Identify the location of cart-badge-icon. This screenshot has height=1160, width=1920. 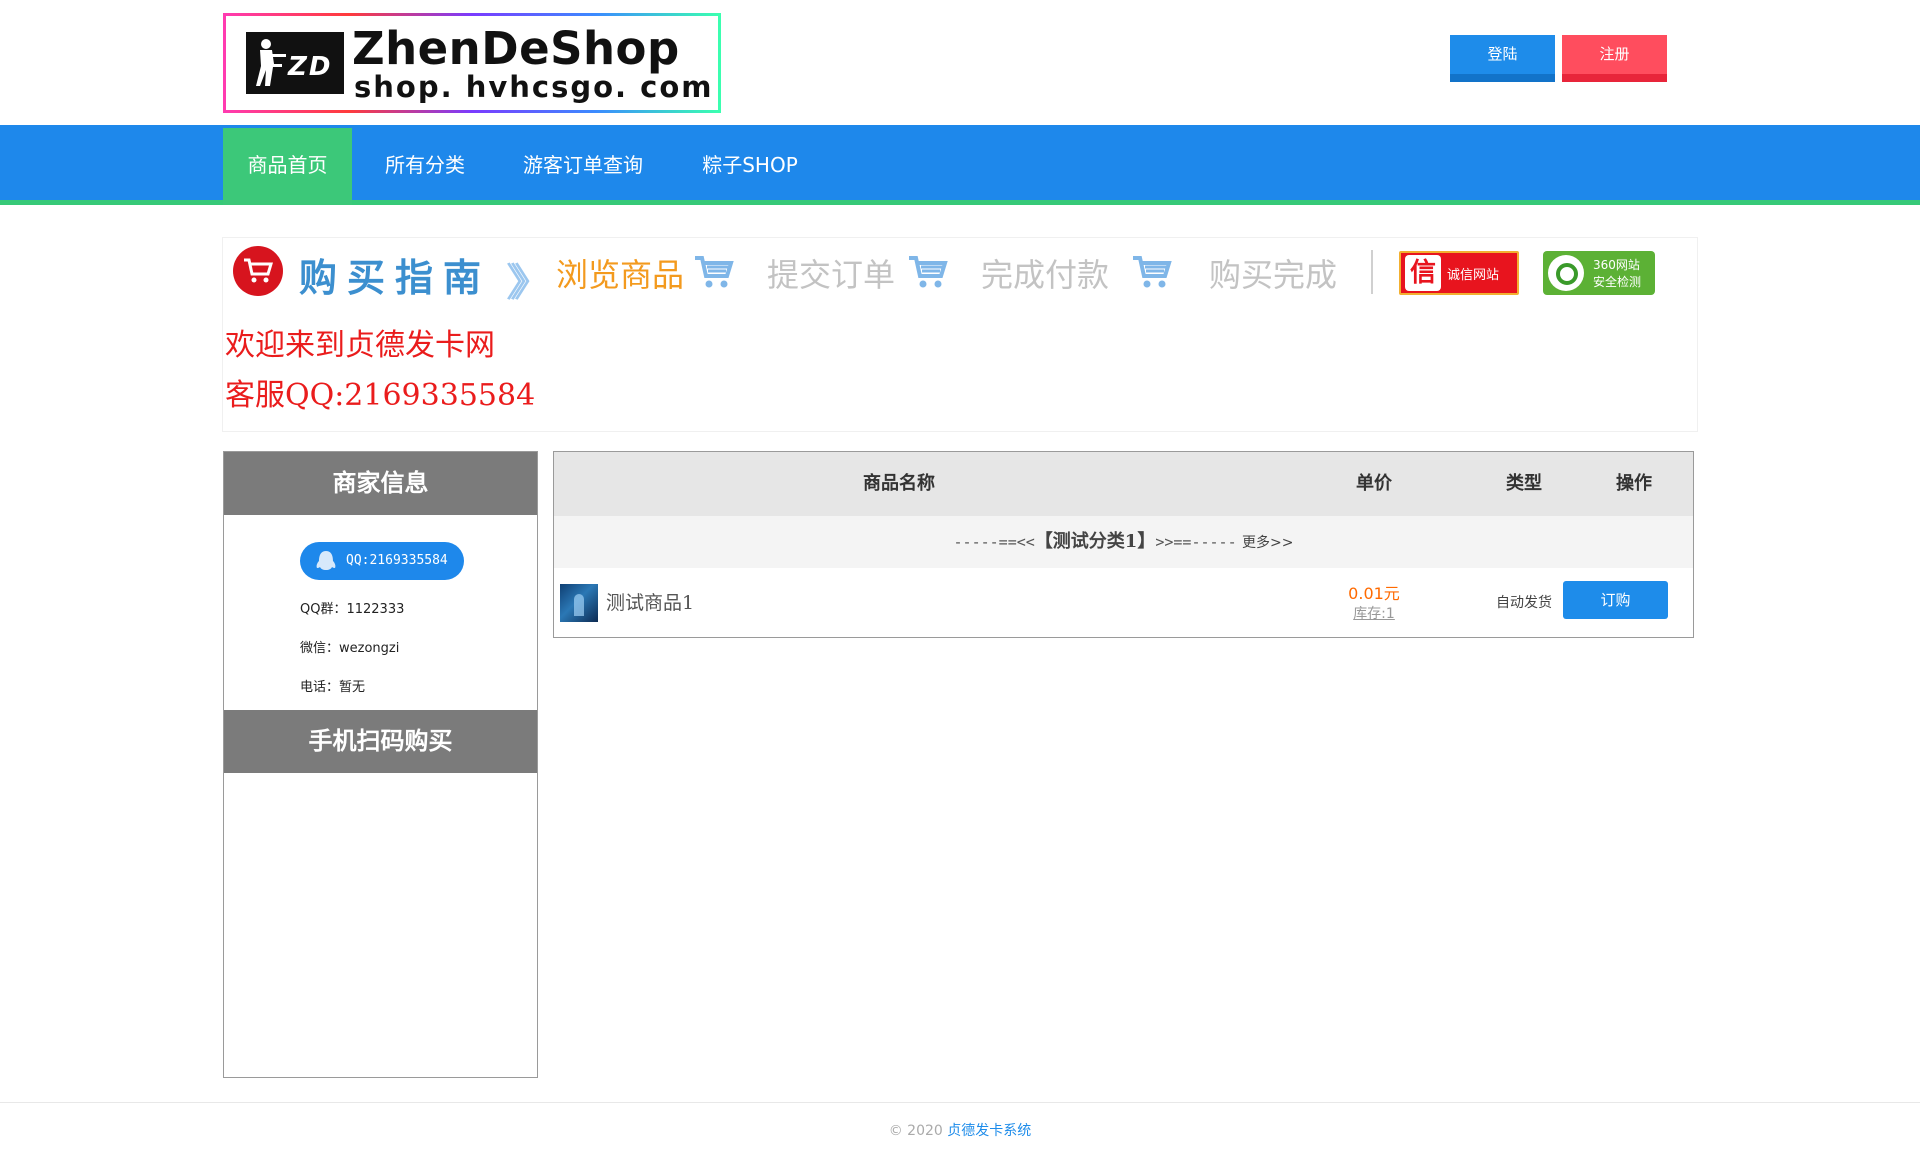
(258, 271).